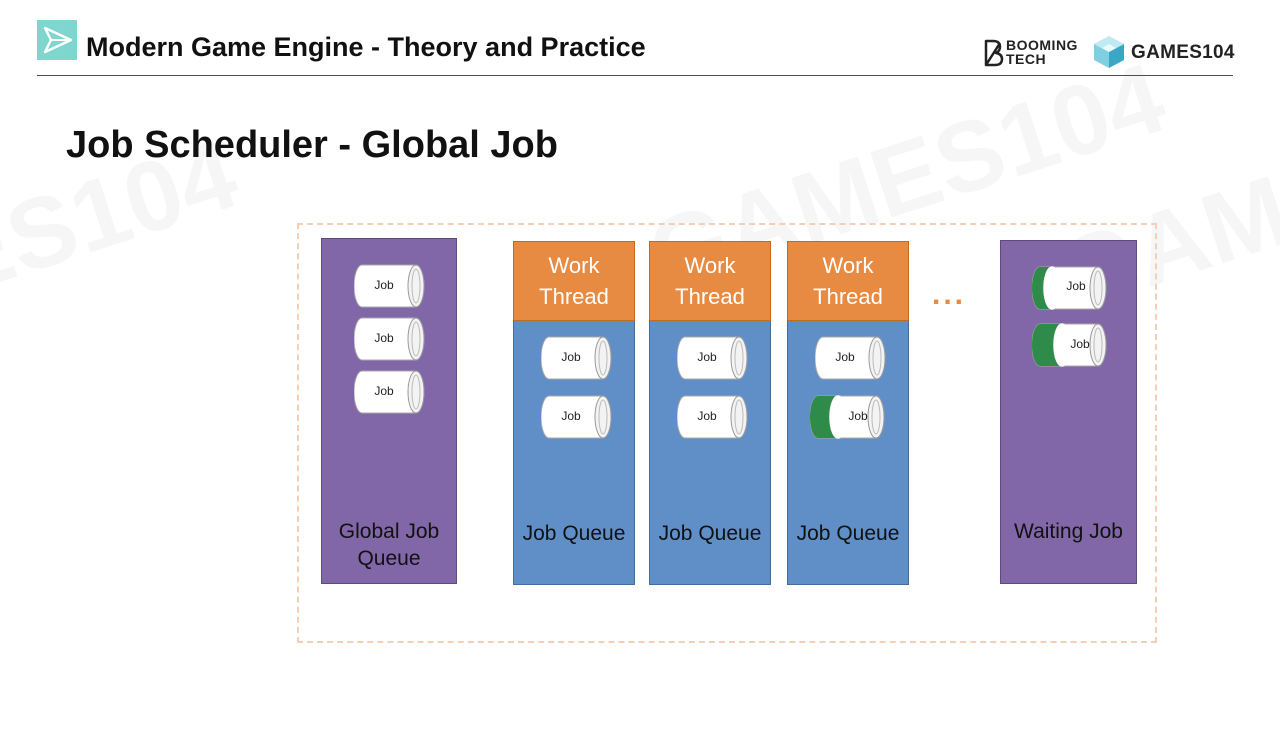  I want to click on booming-tech-logo-text: BOOMING TECH, so click(1042, 52).